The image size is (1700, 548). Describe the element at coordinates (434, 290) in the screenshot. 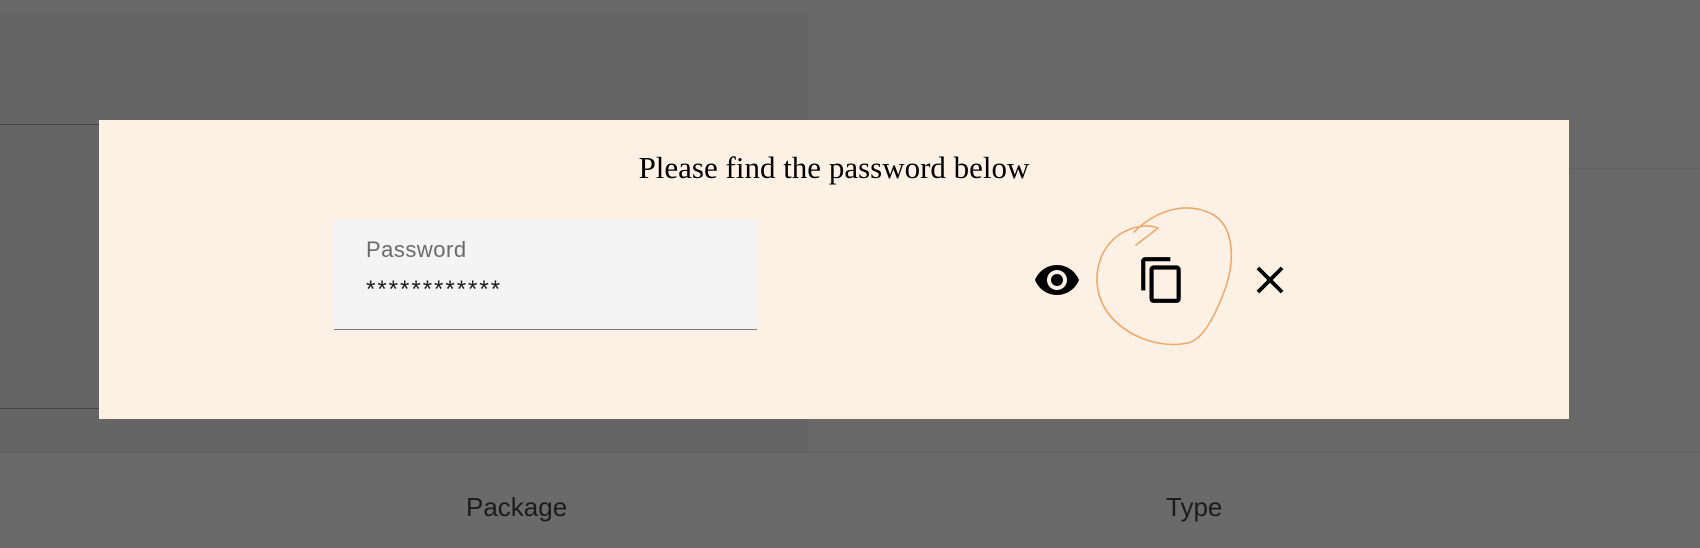

I see `password-value: ************` at that location.